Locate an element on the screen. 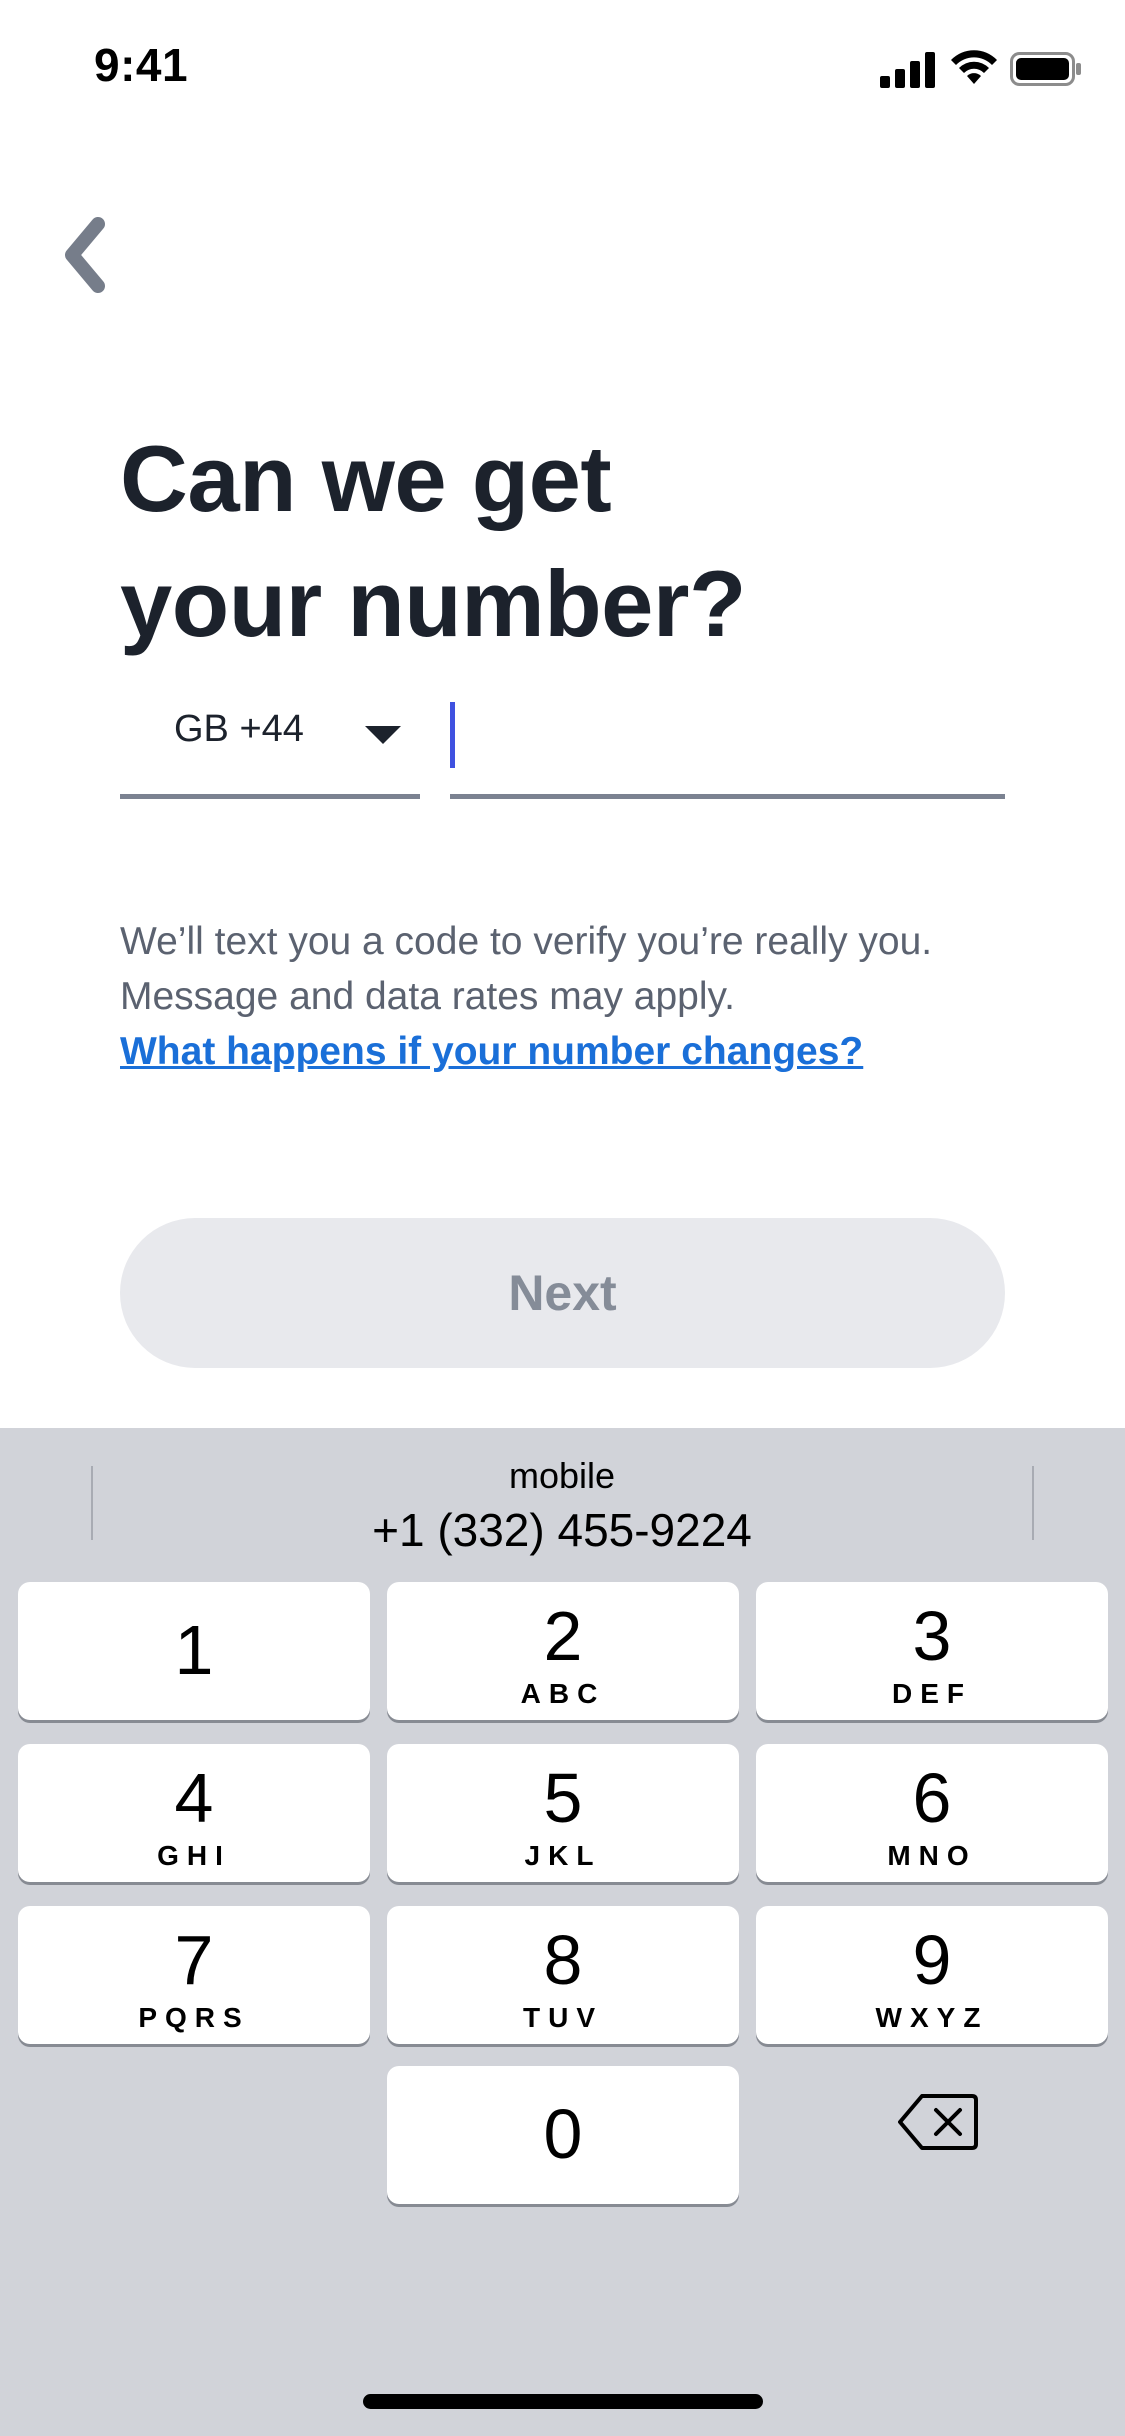 The height and width of the screenshot is (2436, 1125). key-6: 6 MNO is located at coordinates (932, 1813).